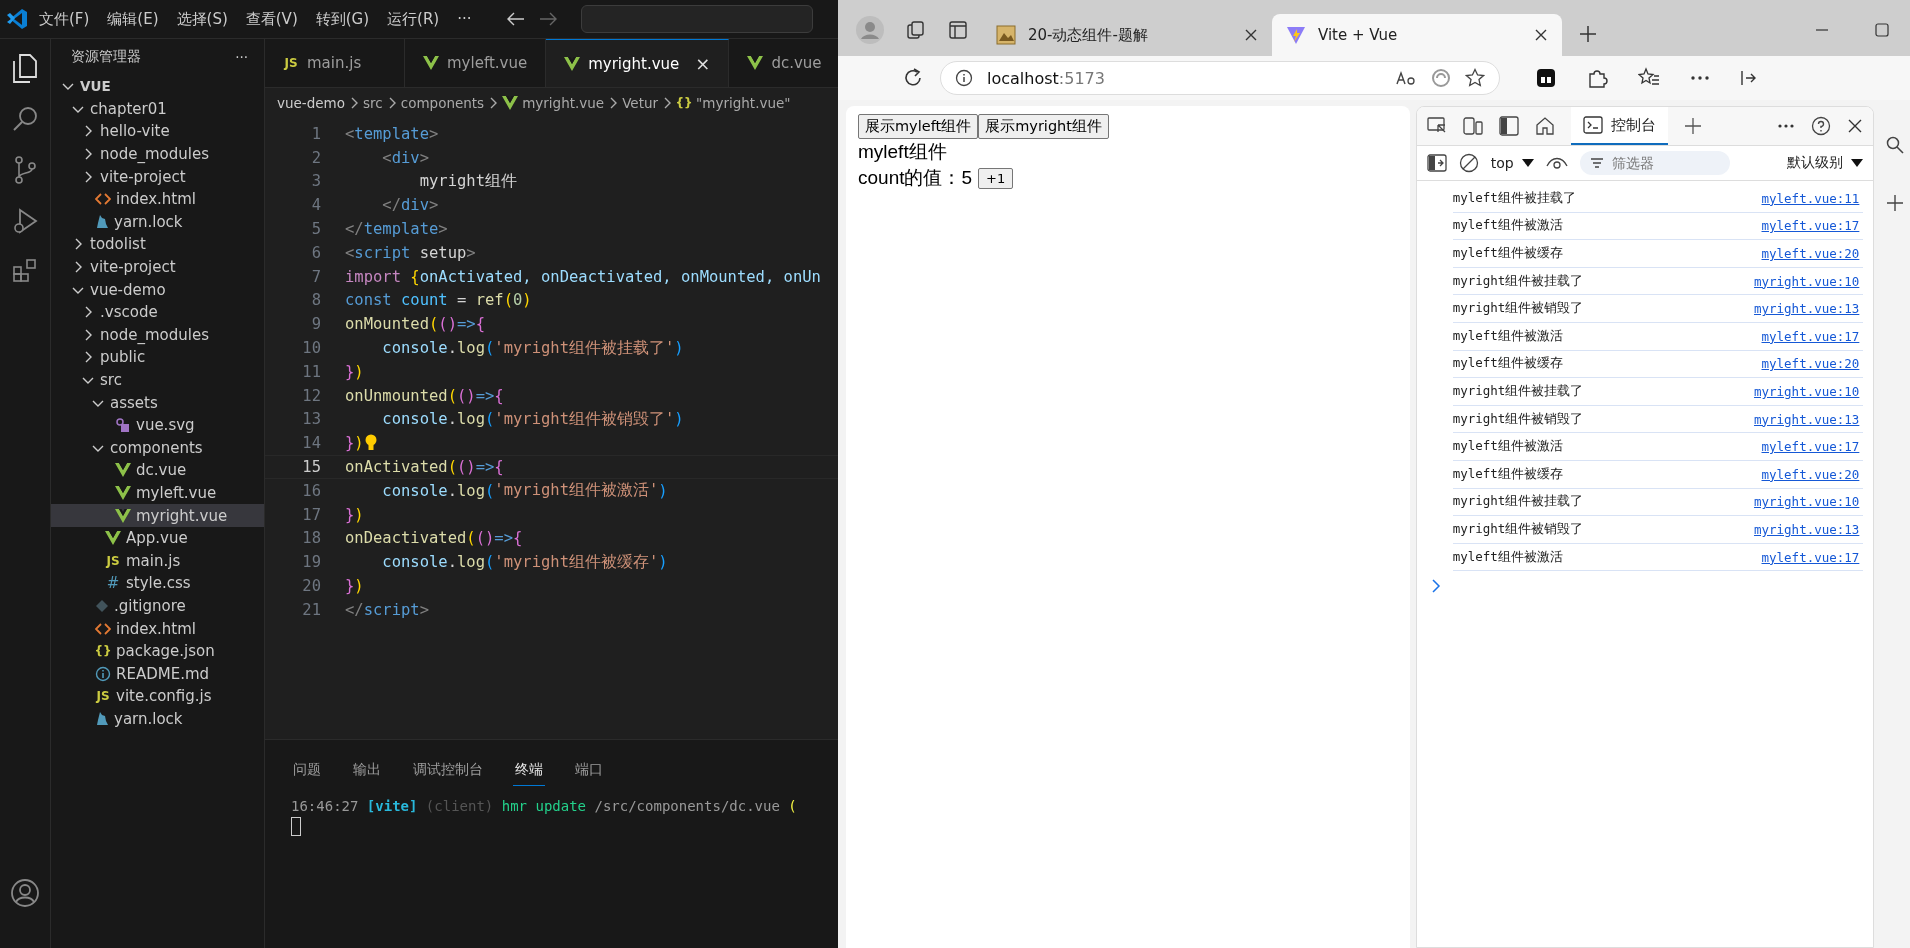  What do you see at coordinates (157, 651) in the screenshot?
I see `tree-item: {} package.json` at bounding box center [157, 651].